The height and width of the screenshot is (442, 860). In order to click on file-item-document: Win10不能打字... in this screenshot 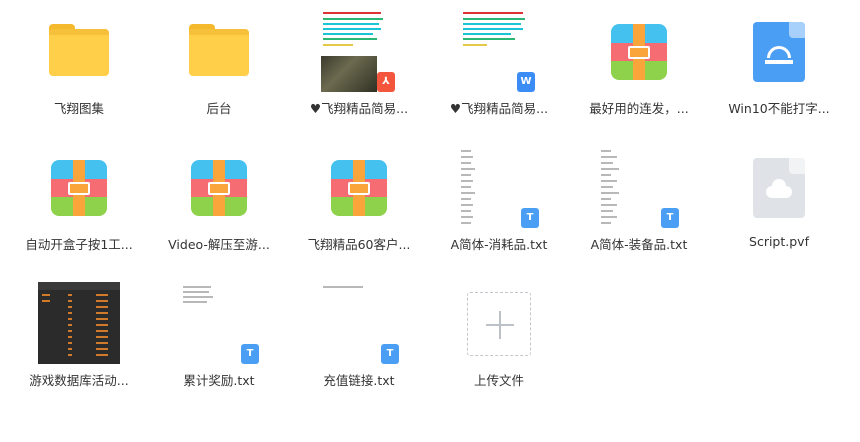, I will do `click(779, 67)`.